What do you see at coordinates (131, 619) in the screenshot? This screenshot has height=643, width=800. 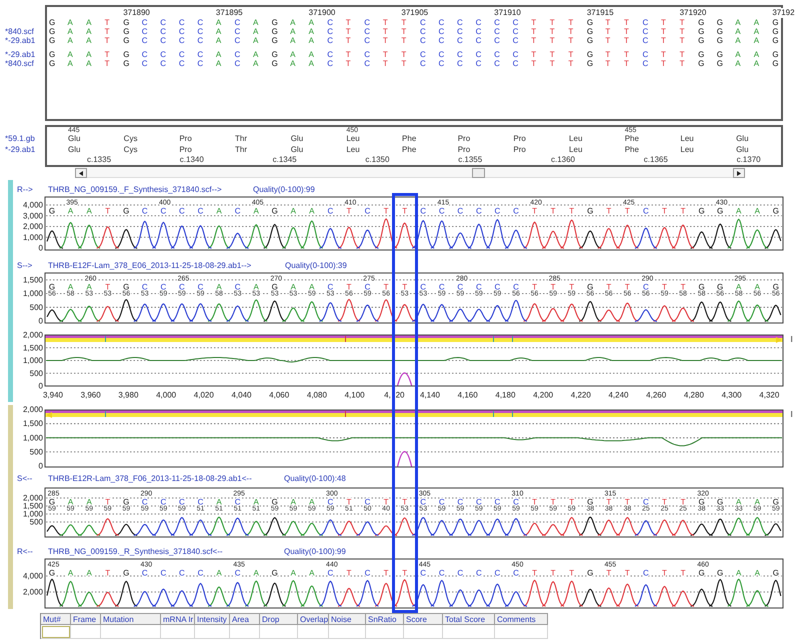 I see `column-header: Mutation` at bounding box center [131, 619].